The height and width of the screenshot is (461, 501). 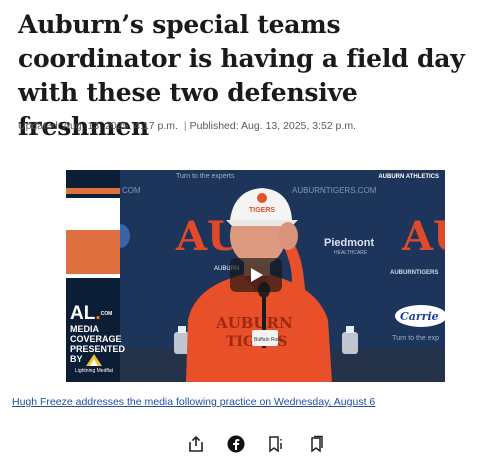 I want to click on bookmark-icon, so click(x=317, y=444).